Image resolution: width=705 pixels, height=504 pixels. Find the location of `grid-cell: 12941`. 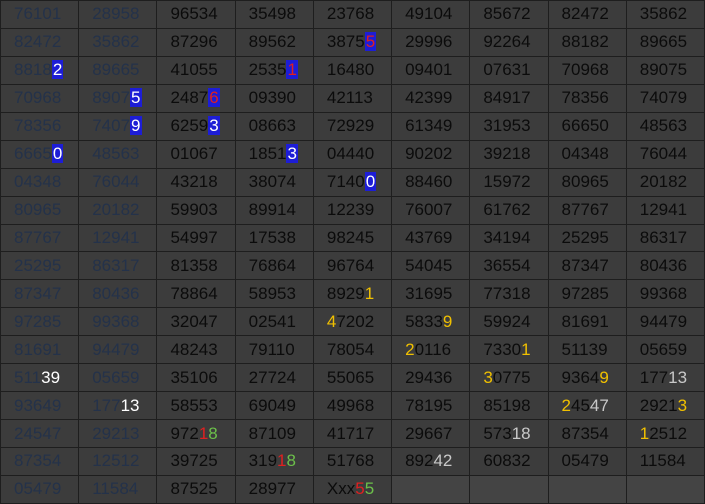

grid-cell: 12941 is located at coordinates (118, 238).